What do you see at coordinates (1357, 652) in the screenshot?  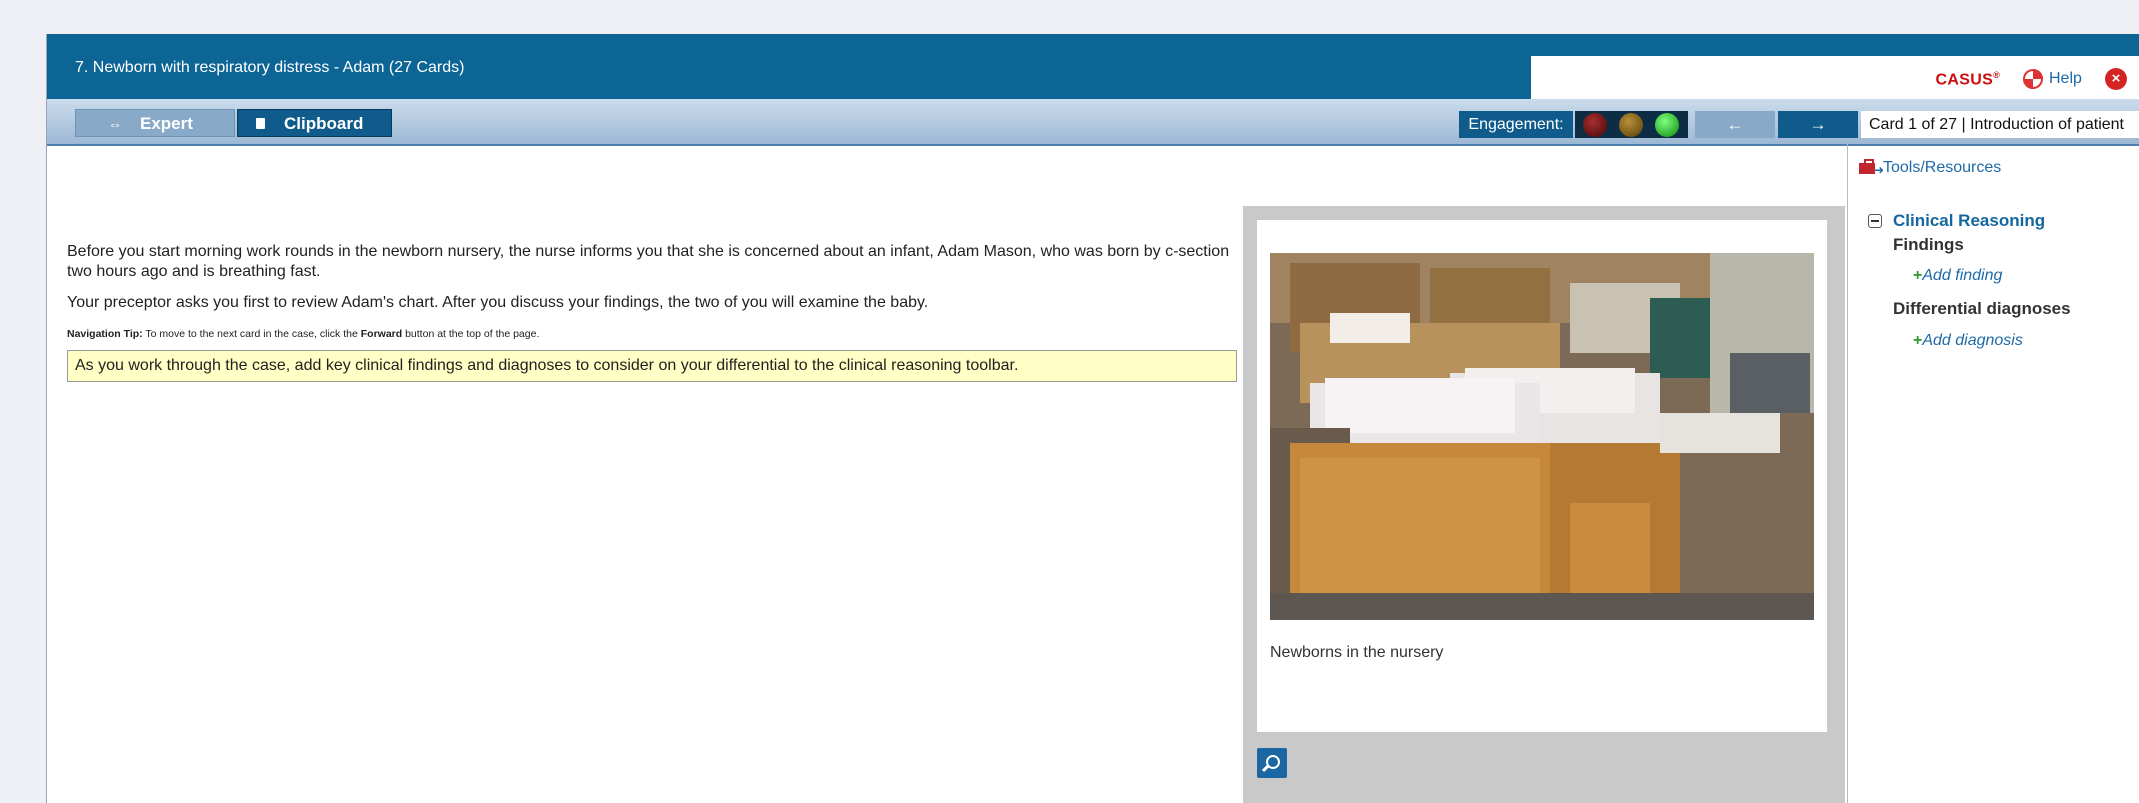 I see `photo-caption: Newborns in the nursery` at bounding box center [1357, 652].